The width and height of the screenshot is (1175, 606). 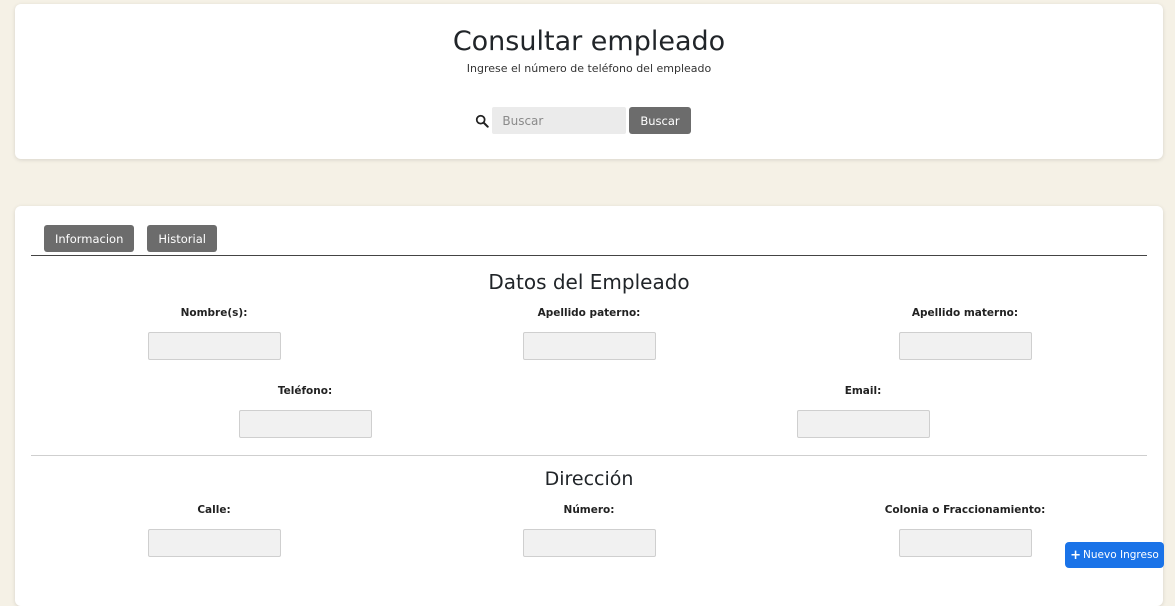 I want to click on nuevo-ingreso-button: + Nuevo Ingreso, so click(x=1114, y=555).